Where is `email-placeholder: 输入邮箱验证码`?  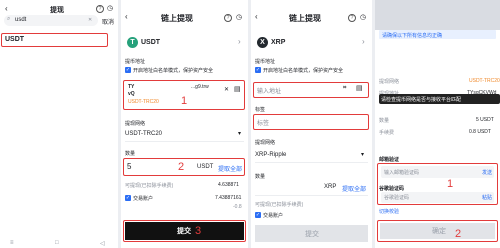
email-placeholder: 输入邮箱验证码 is located at coordinates (402, 173).